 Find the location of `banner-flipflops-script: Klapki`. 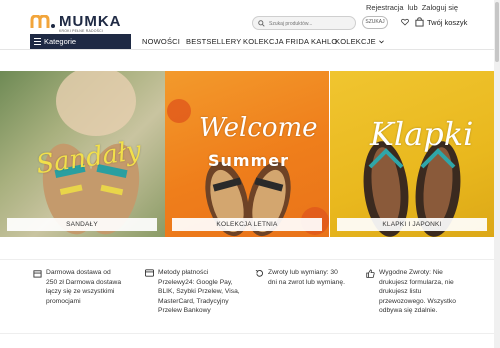

banner-flipflops-script: Klapki is located at coordinates (422, 134).